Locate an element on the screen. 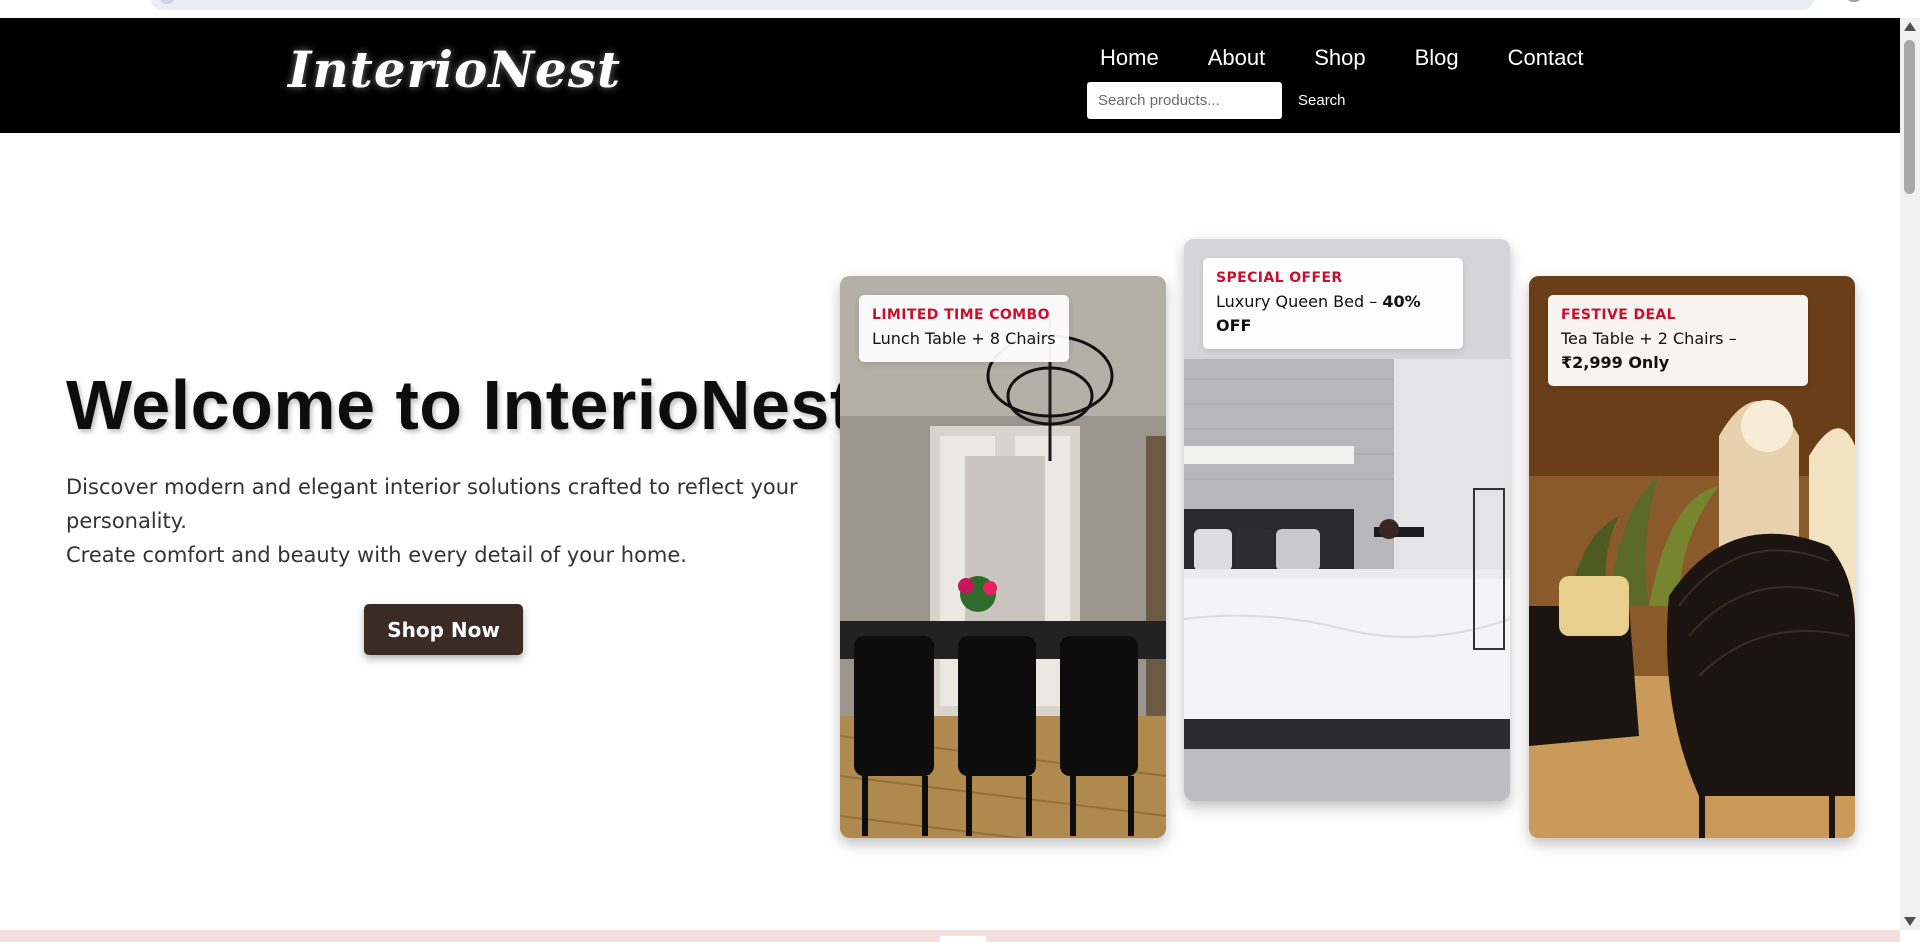 Image resolution: width=1920 pixels, height=942 pixels. offer-text: Luxury Queen Bed – 40% OFF is located at coordinates (1333, 314).